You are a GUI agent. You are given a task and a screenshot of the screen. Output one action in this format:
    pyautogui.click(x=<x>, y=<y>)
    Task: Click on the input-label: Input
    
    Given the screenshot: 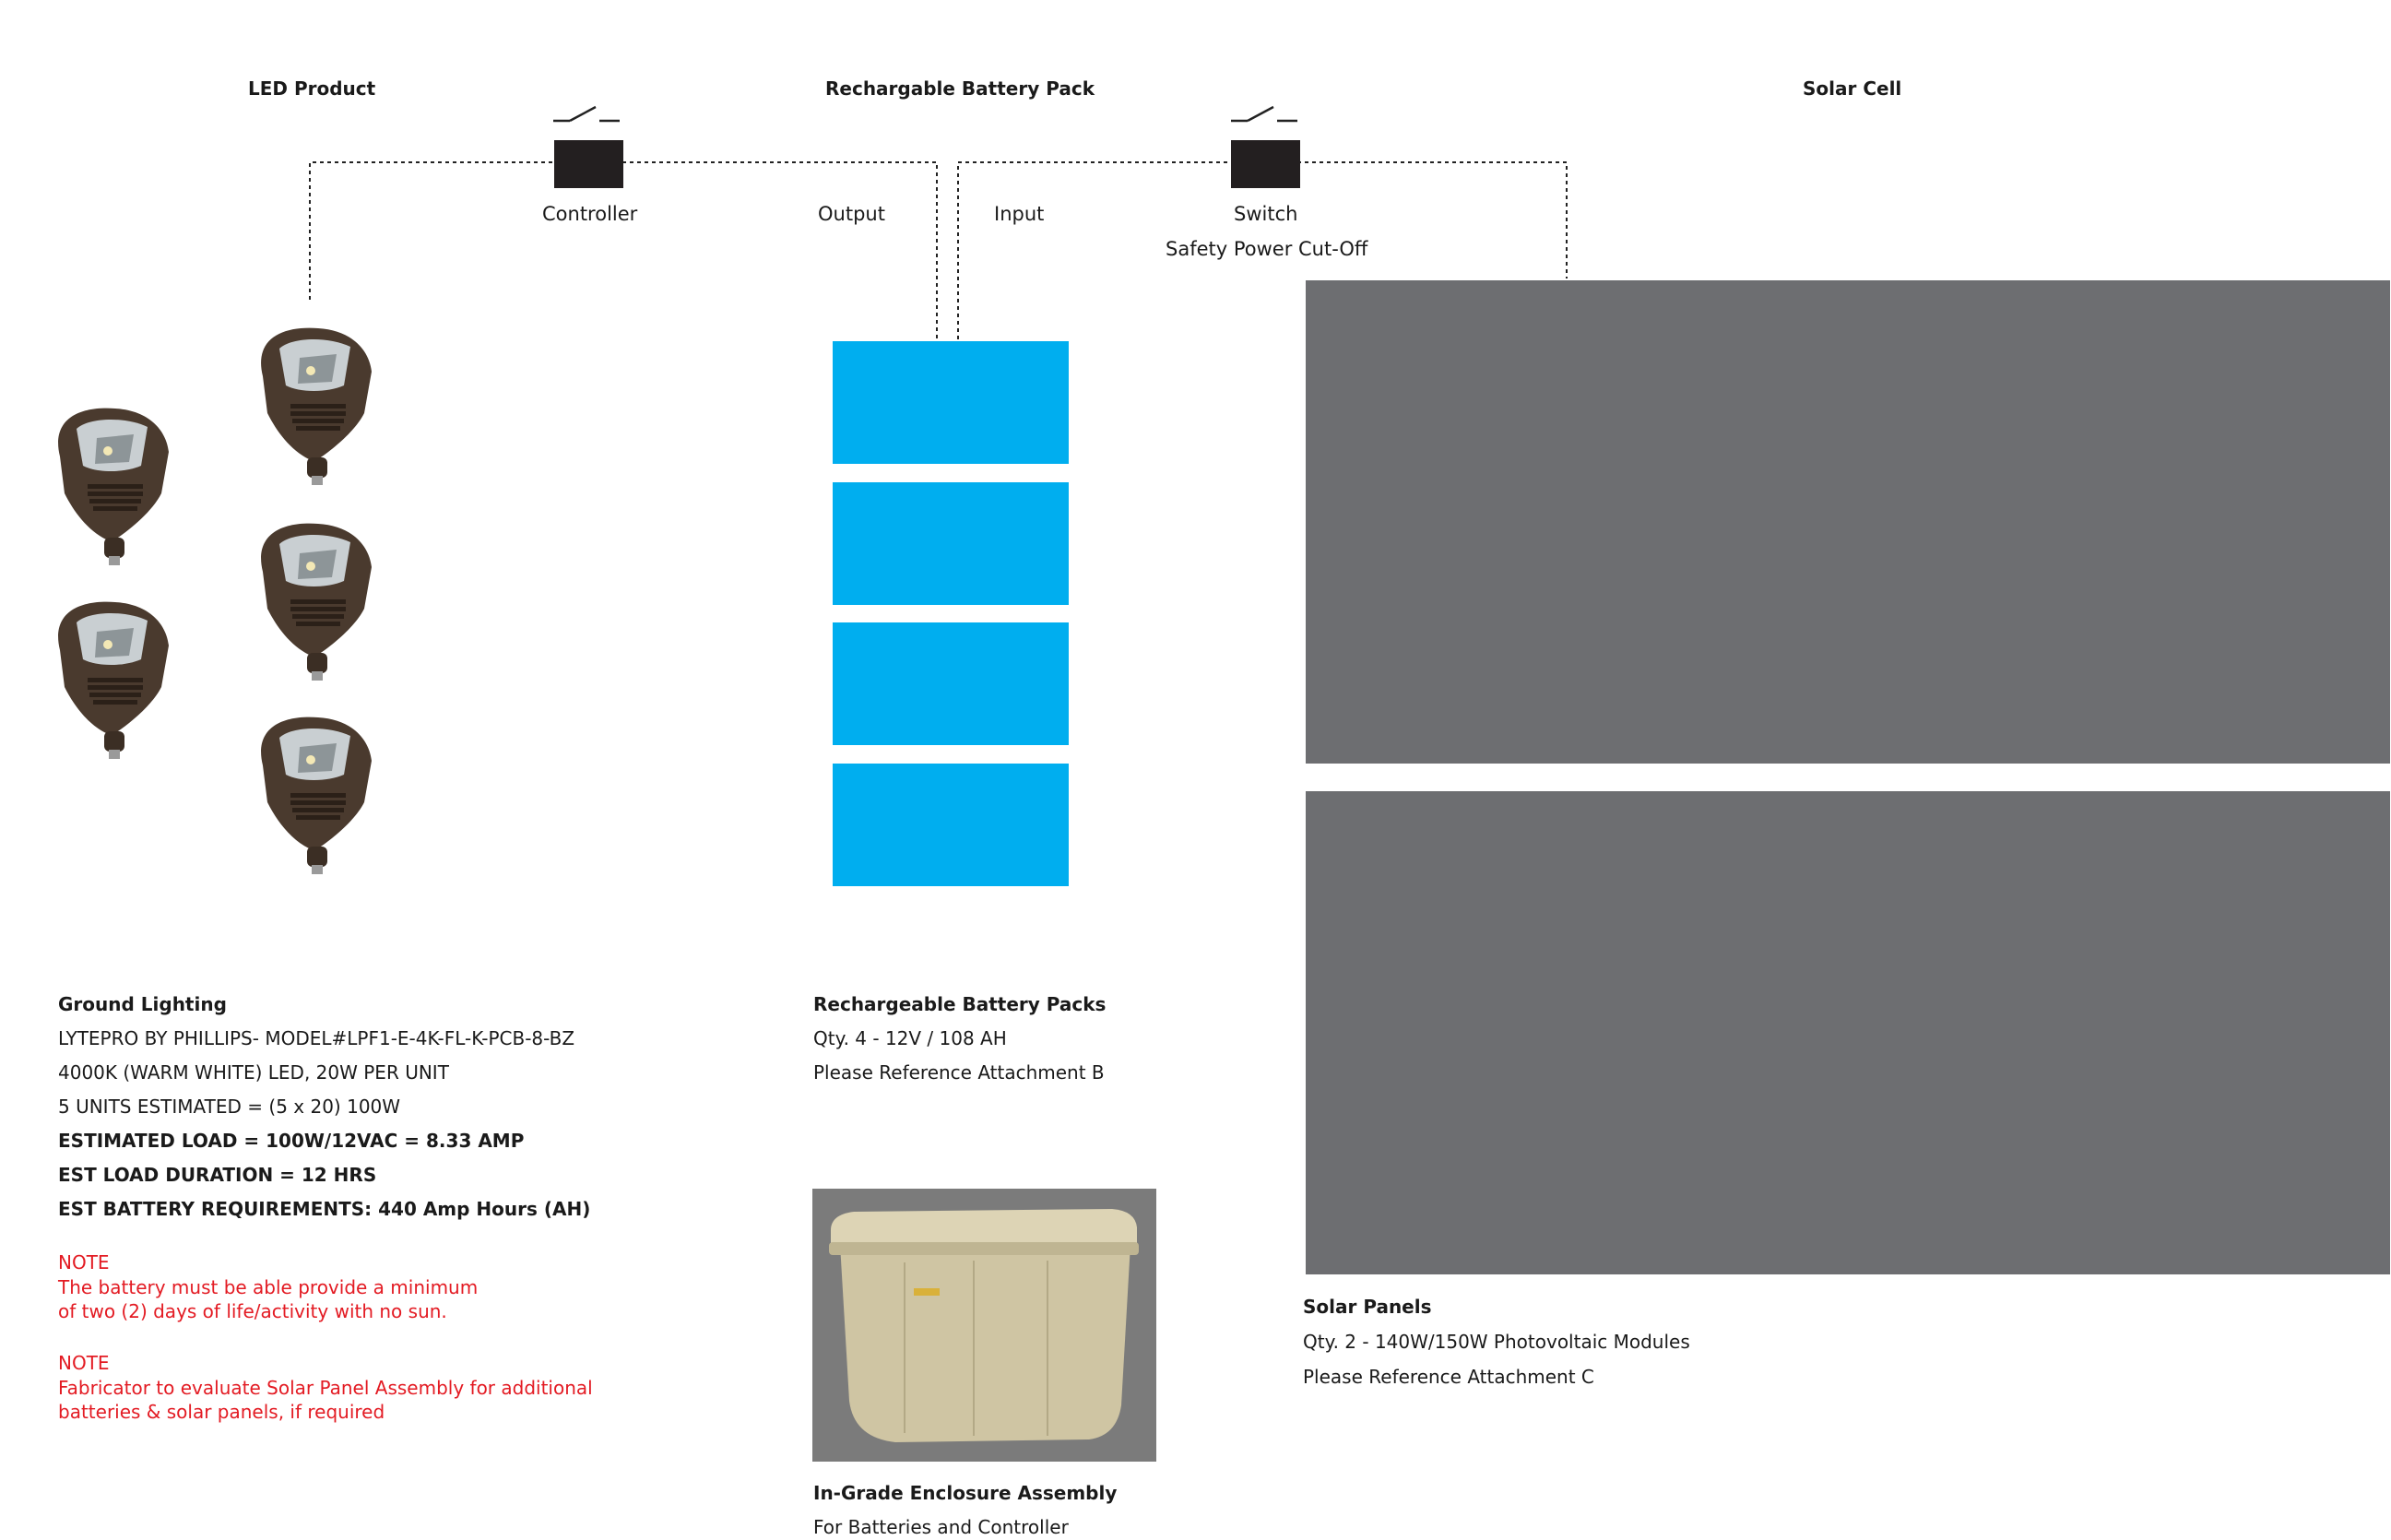 What is the action you would take?
    pyautogui.click(x=1020, y=214)
    